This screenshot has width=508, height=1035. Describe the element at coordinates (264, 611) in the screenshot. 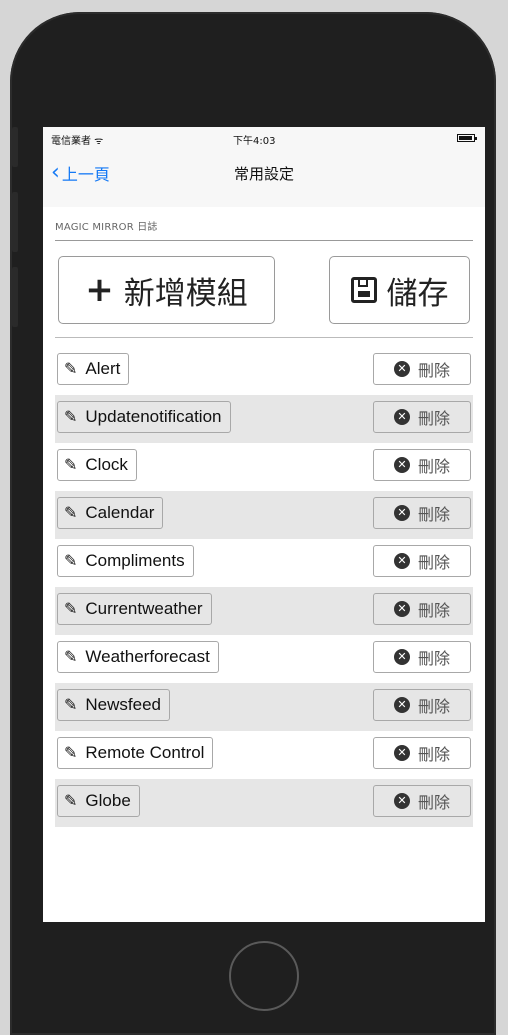

I see `module-row: ✎ Currentweather ✕ 刪除` at that location.